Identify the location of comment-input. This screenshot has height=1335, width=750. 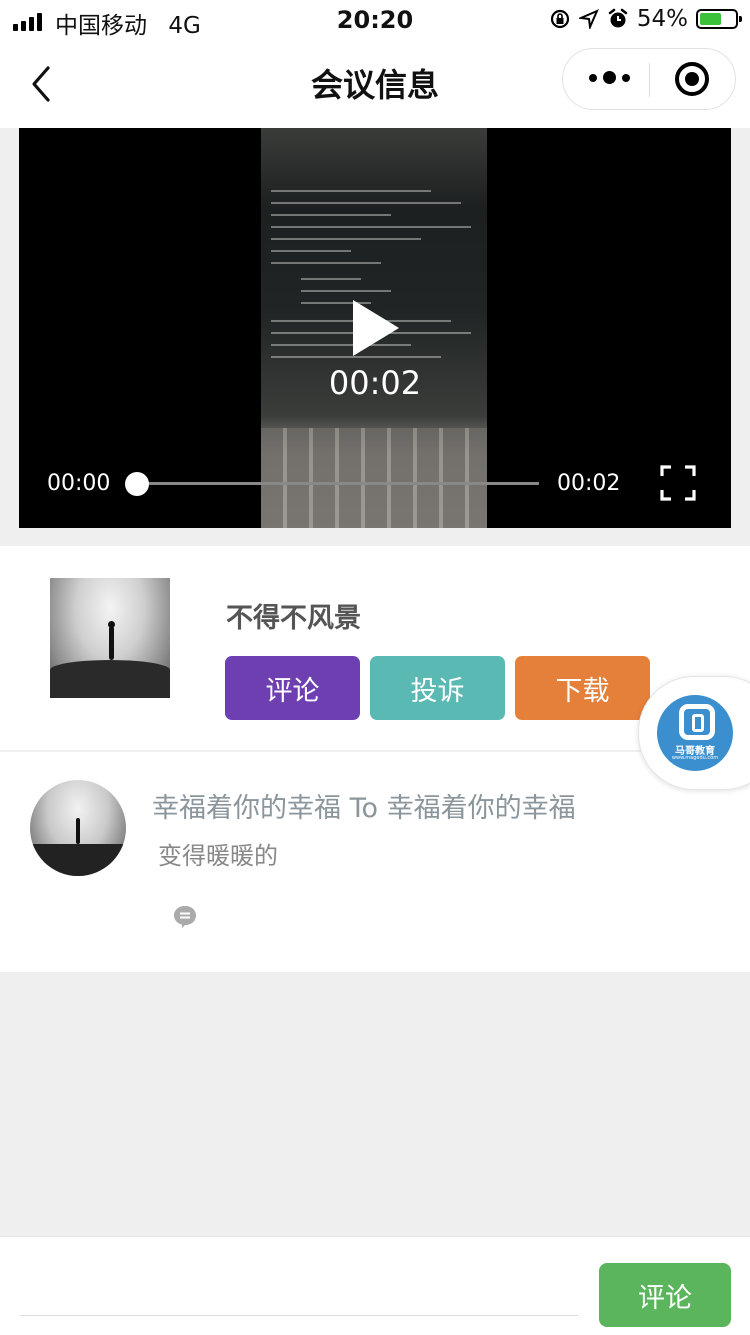
(299, 1315).